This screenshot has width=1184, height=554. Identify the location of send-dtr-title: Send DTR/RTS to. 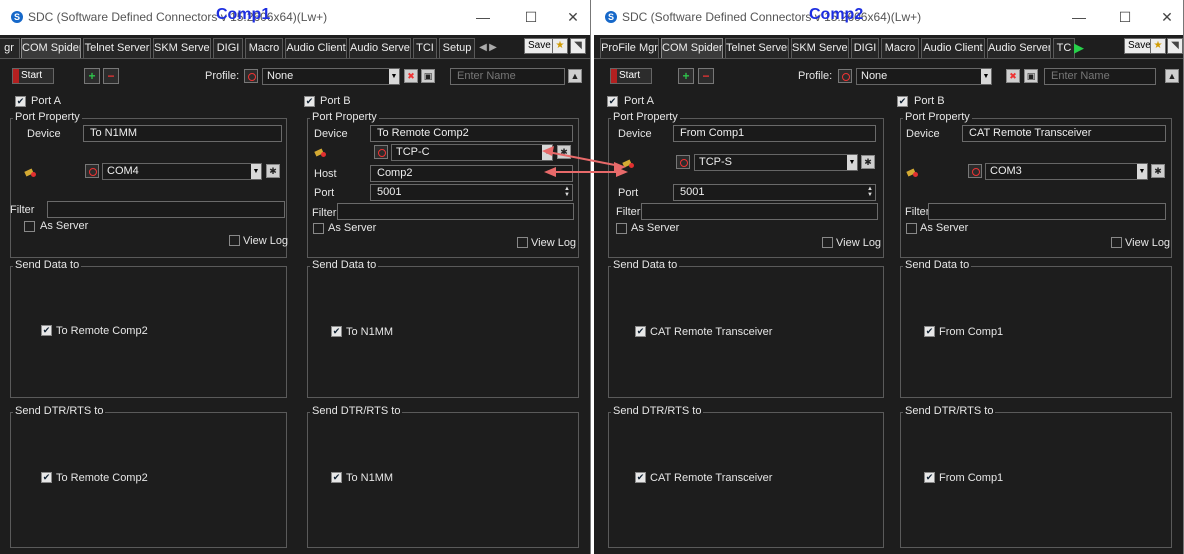
(356, 411).